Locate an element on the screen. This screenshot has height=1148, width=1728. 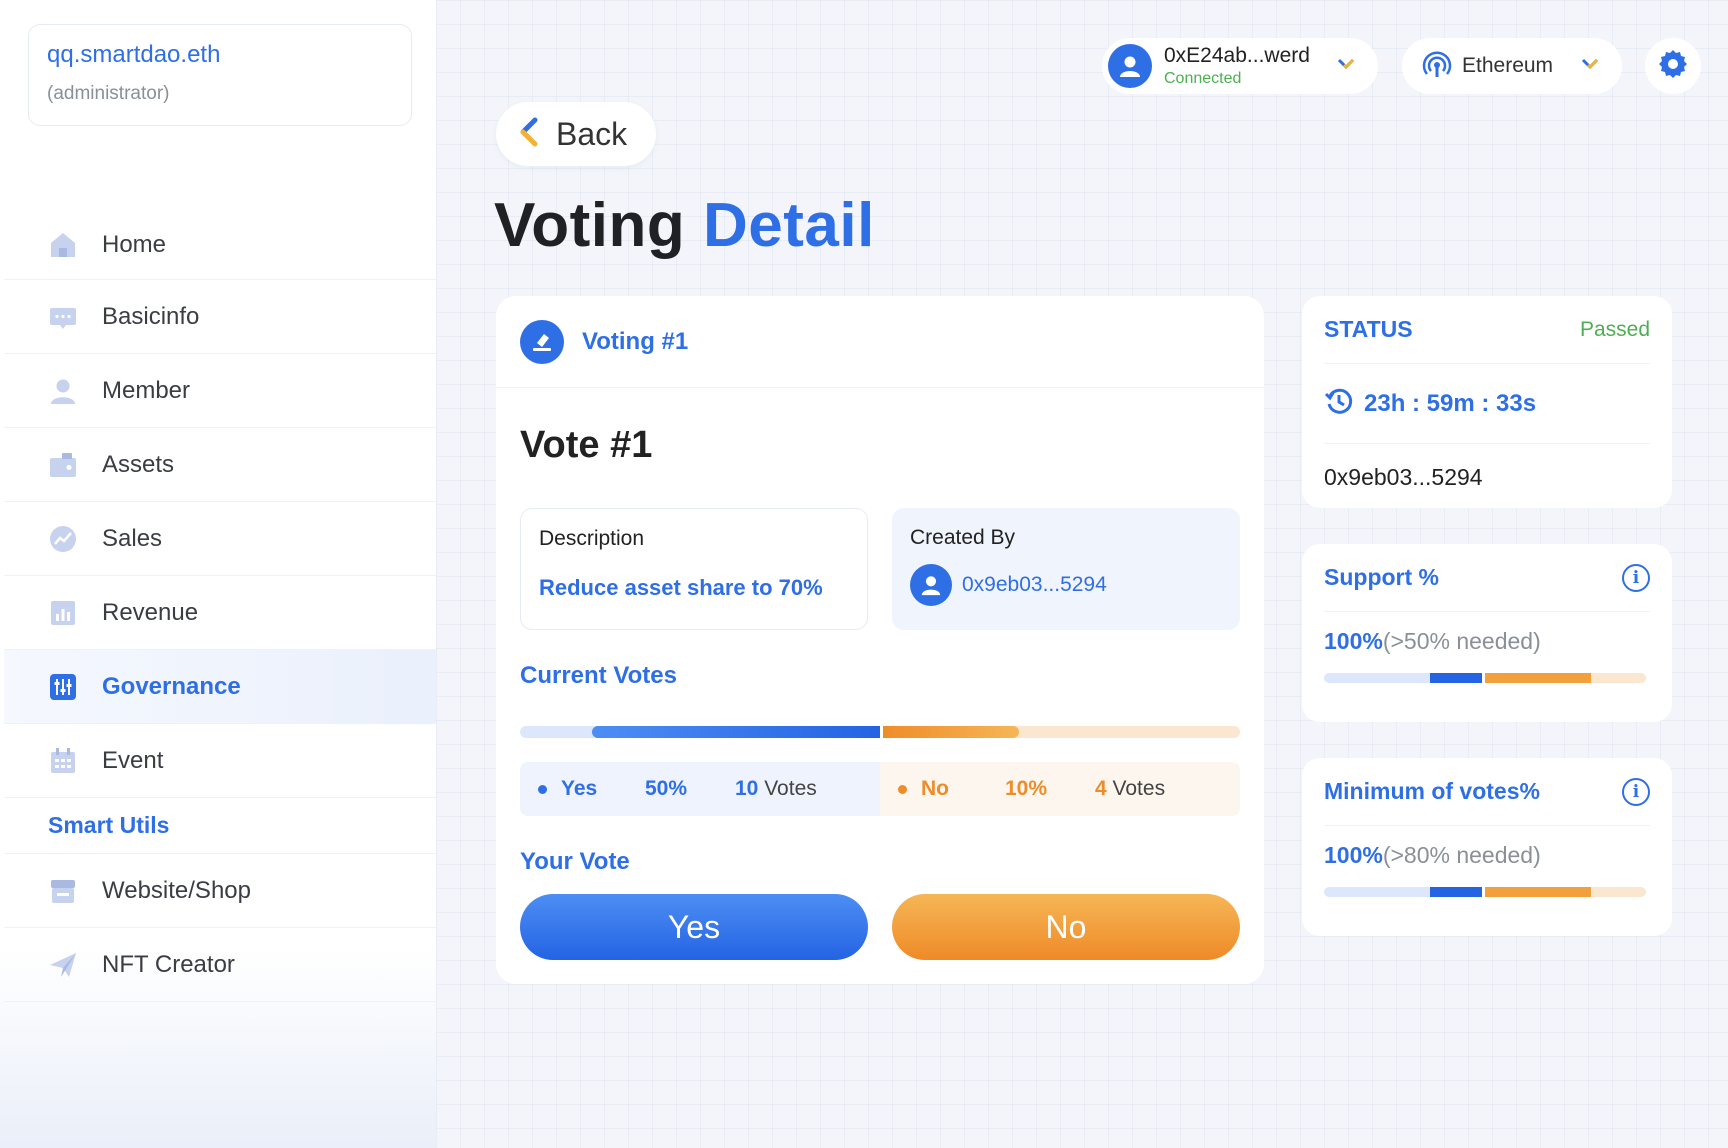
no-fill is located at coordinates (951, 732).